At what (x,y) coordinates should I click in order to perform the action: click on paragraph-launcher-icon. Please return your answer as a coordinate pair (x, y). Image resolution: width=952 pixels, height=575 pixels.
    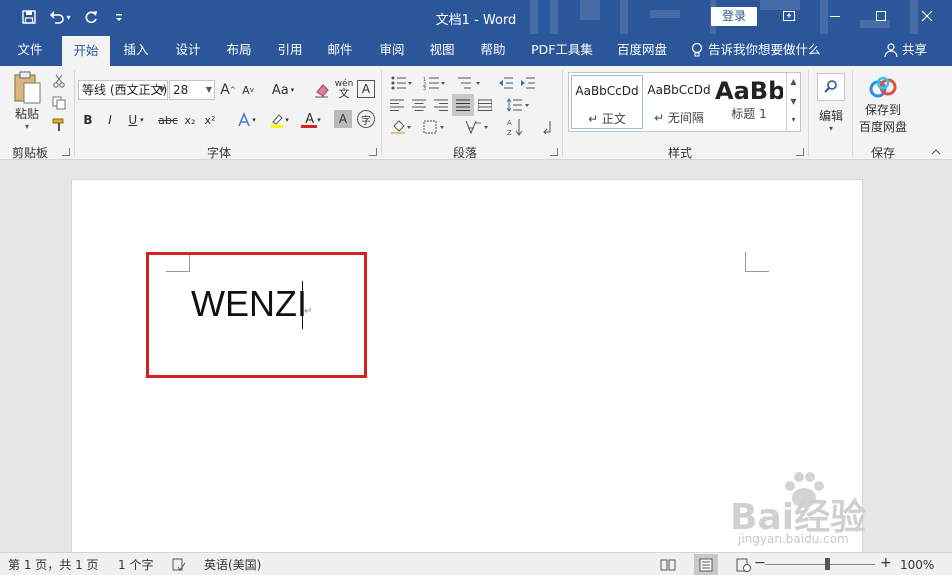
    Looking at the image, I should click on (554, 152).